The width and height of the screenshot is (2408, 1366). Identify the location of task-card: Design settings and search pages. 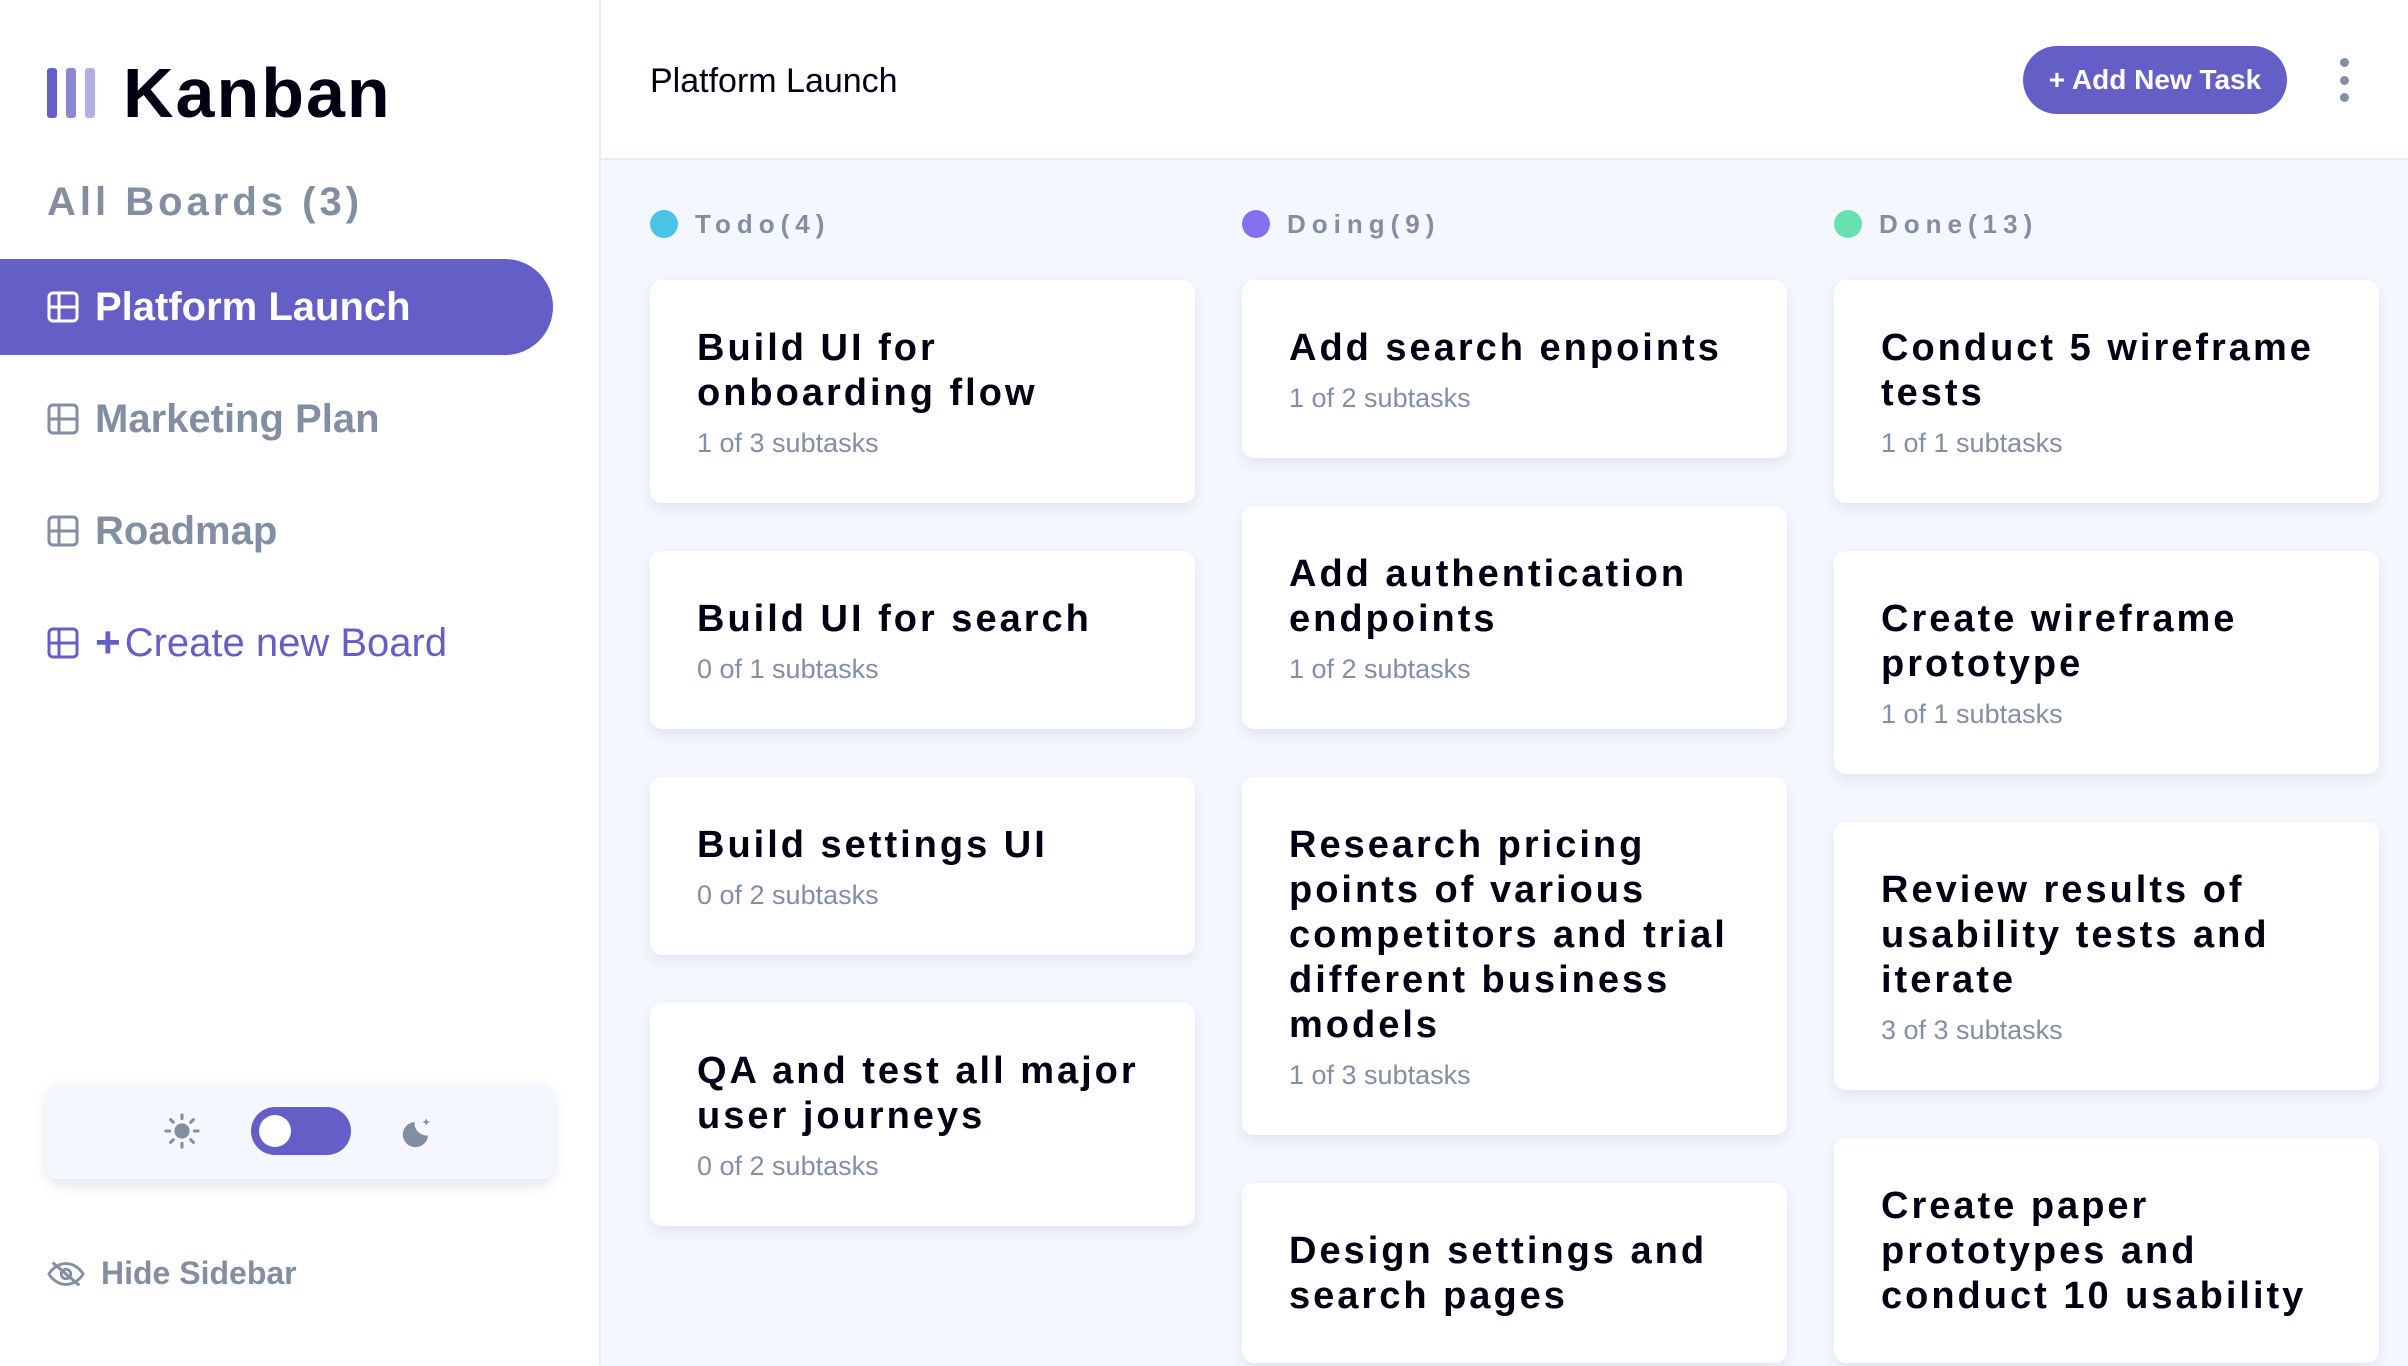
(1514, 1273).